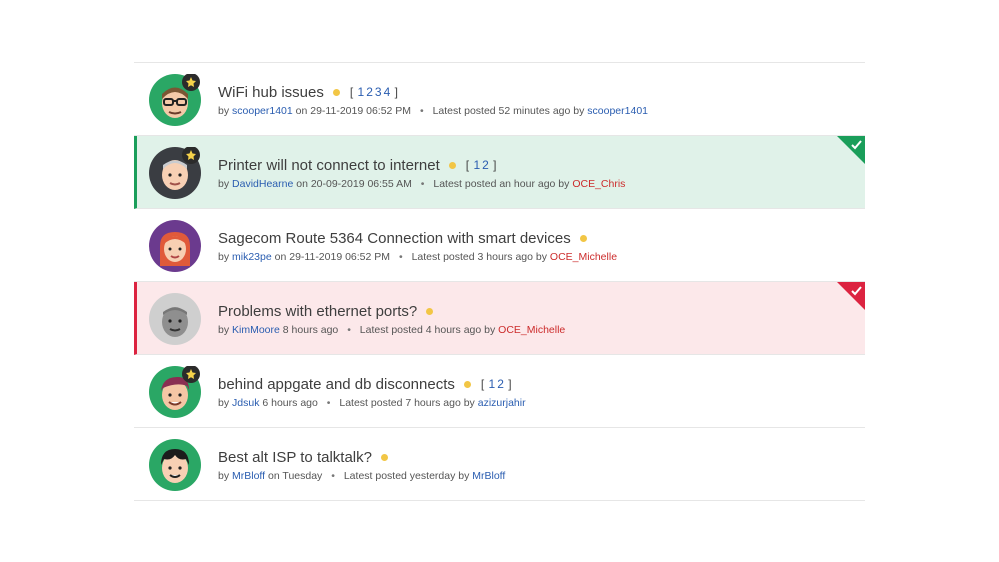 This screenshot has width=999, height=562. Describe the element at coordinates (290, 403) in the screenshot. I see `post-date: 6 hours ago` at that location.